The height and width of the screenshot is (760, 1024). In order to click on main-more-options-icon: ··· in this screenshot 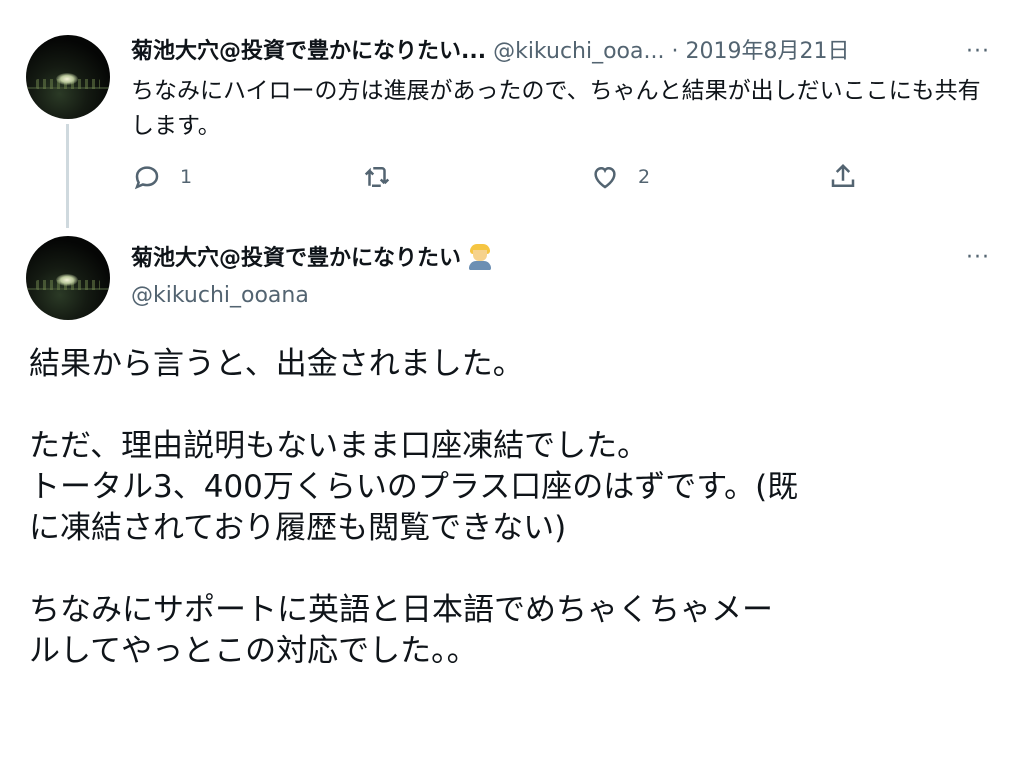, I will do `click(978, 258)`.